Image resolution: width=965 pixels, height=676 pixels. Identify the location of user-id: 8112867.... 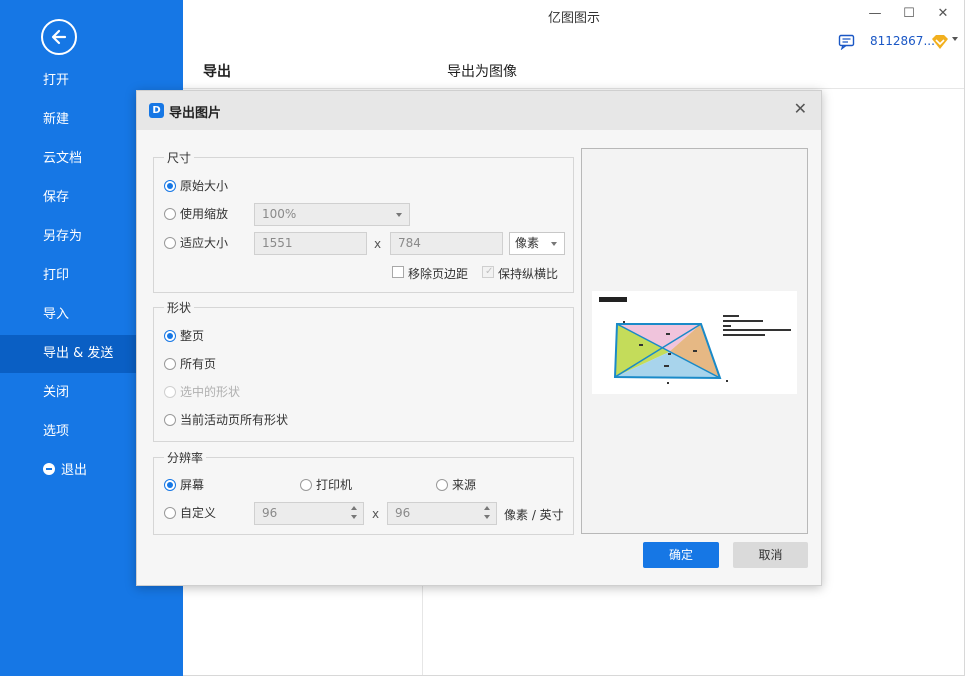
(902, 41).